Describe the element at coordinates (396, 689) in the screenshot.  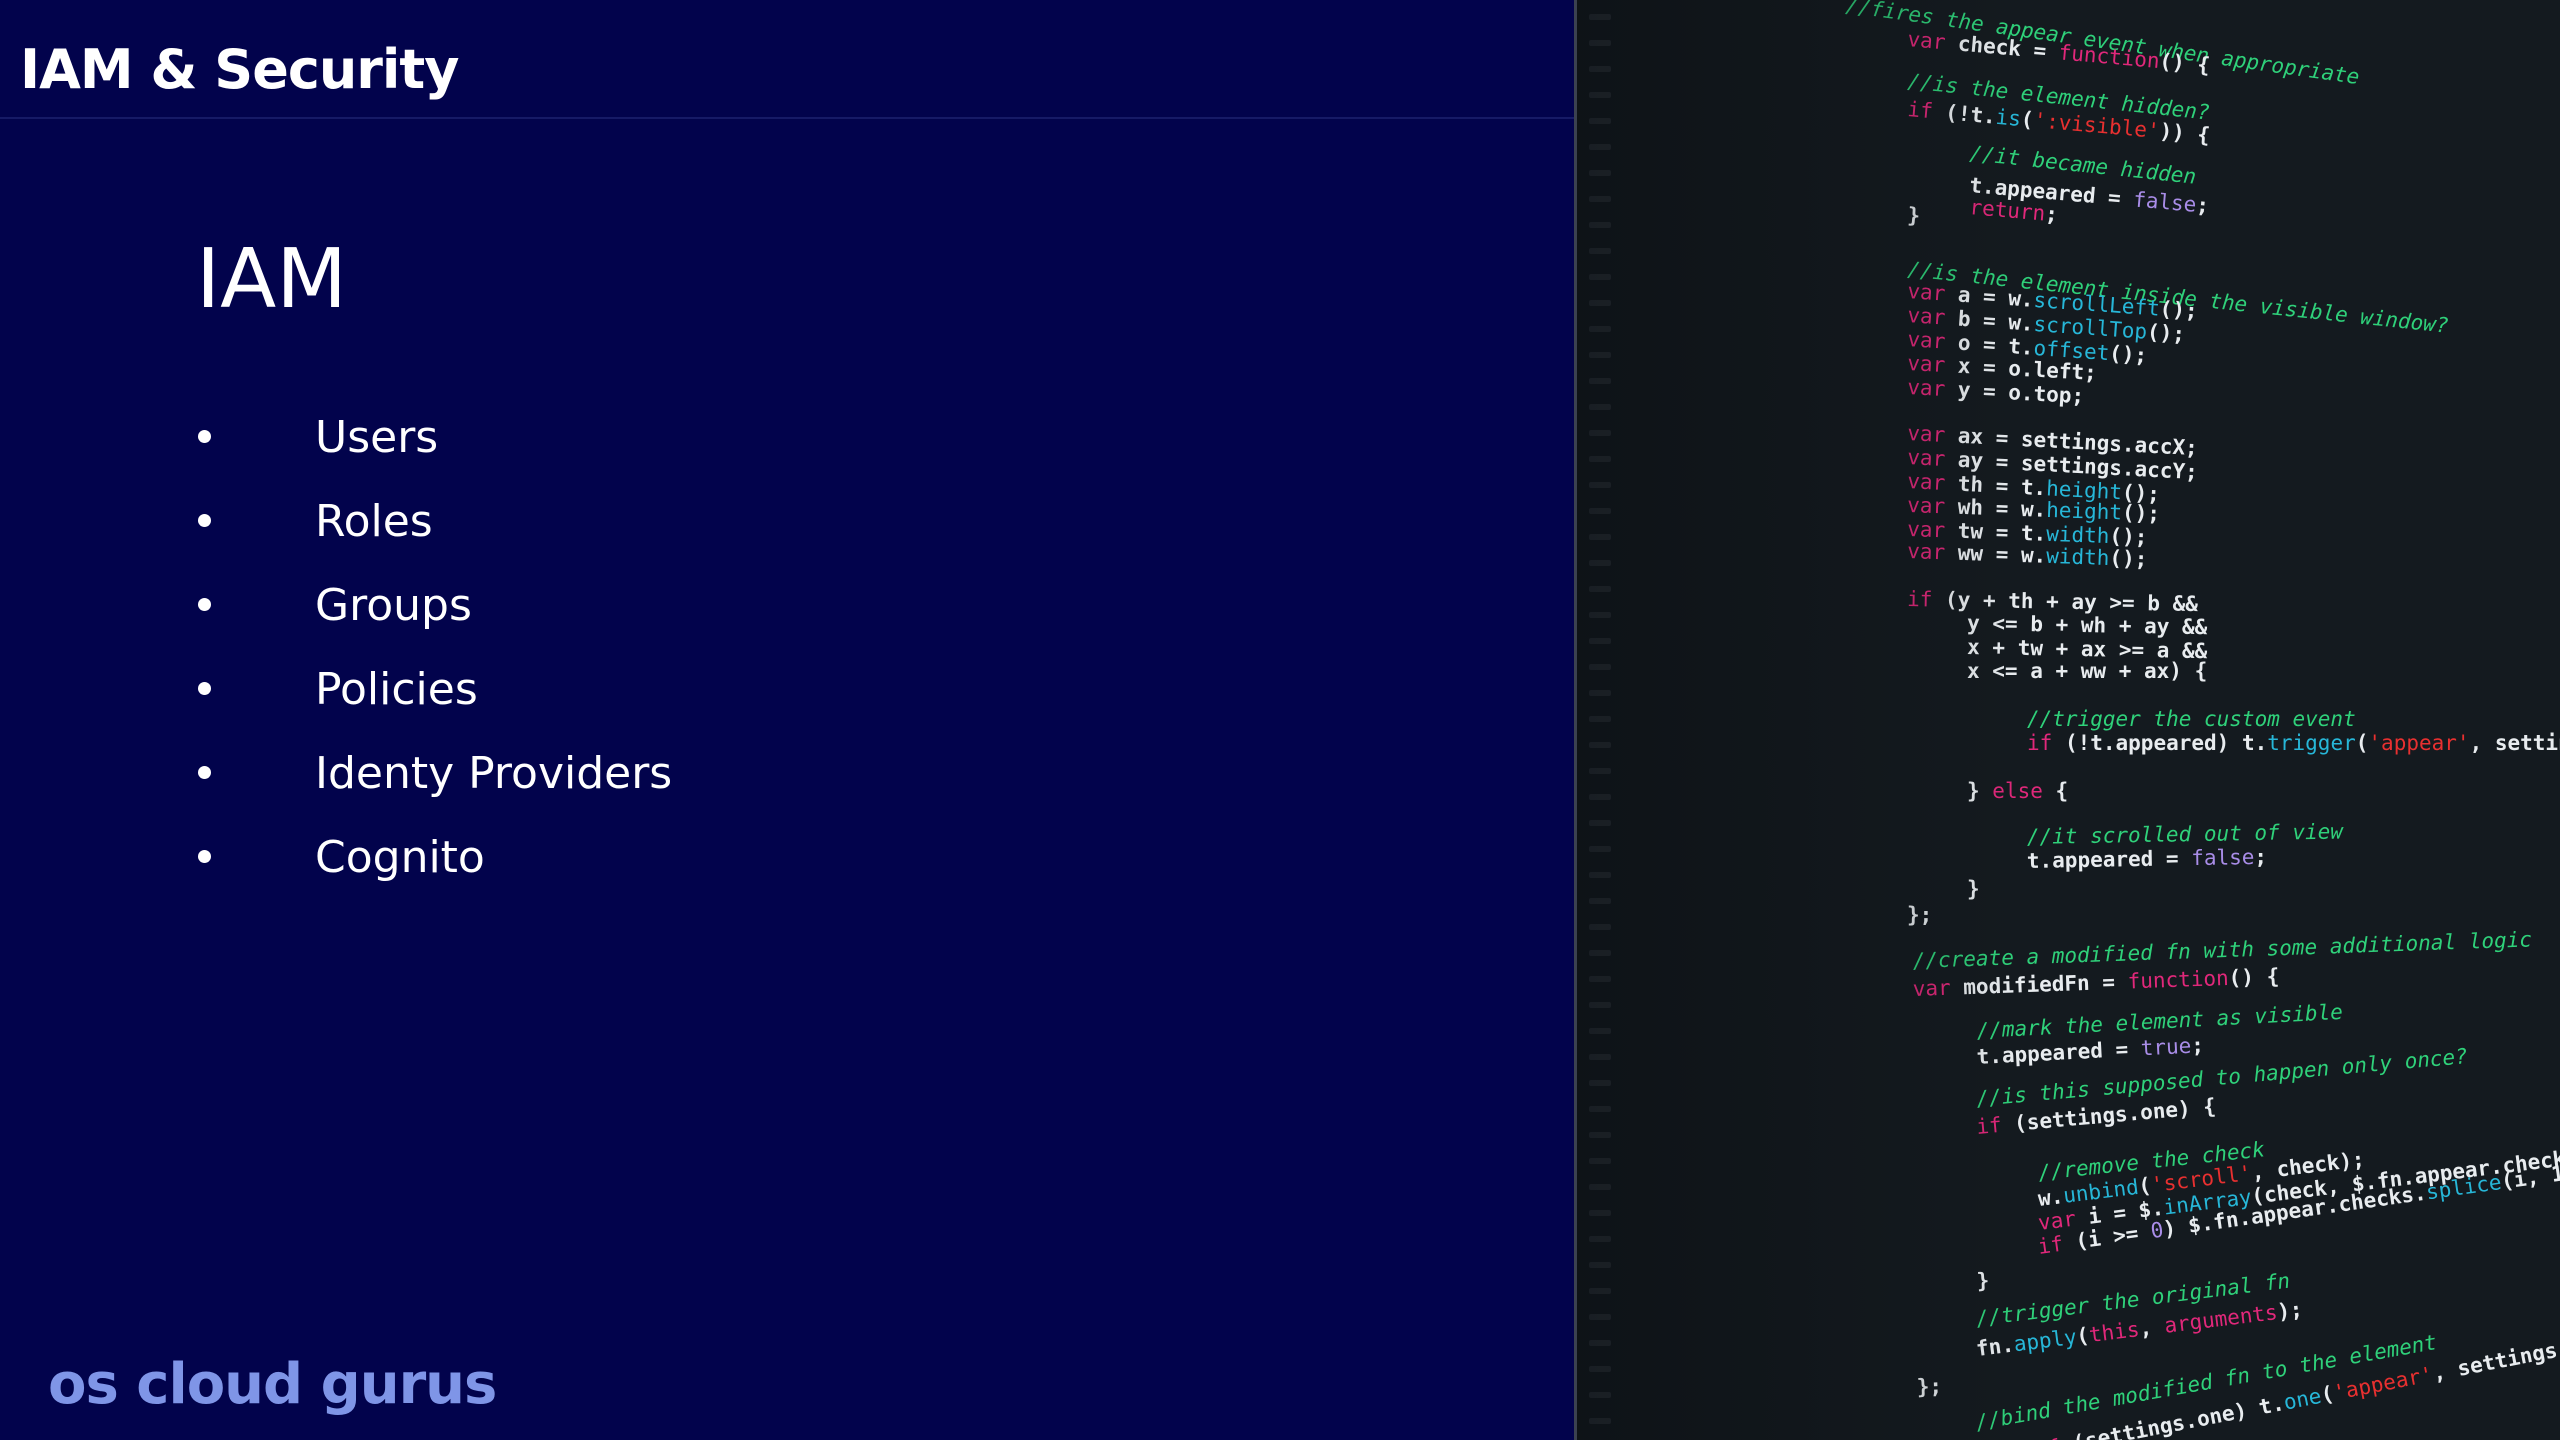
I see `bullet-label: Policies` at that location.